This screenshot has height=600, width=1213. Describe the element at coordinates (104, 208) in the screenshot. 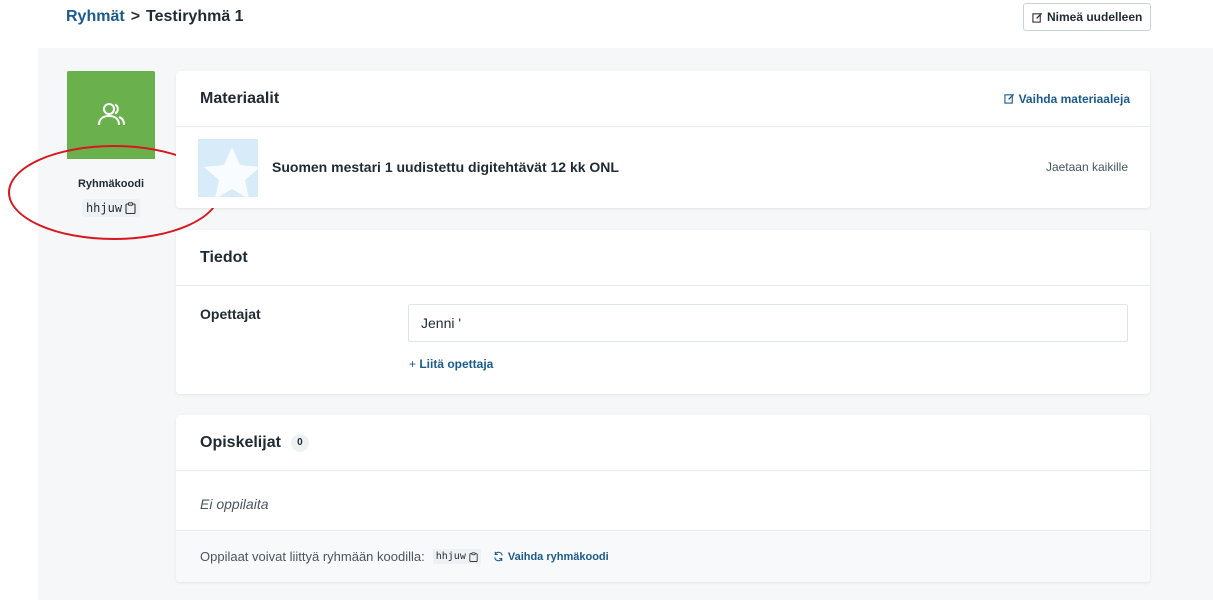

I see `group-code: hhjuw` at that location.